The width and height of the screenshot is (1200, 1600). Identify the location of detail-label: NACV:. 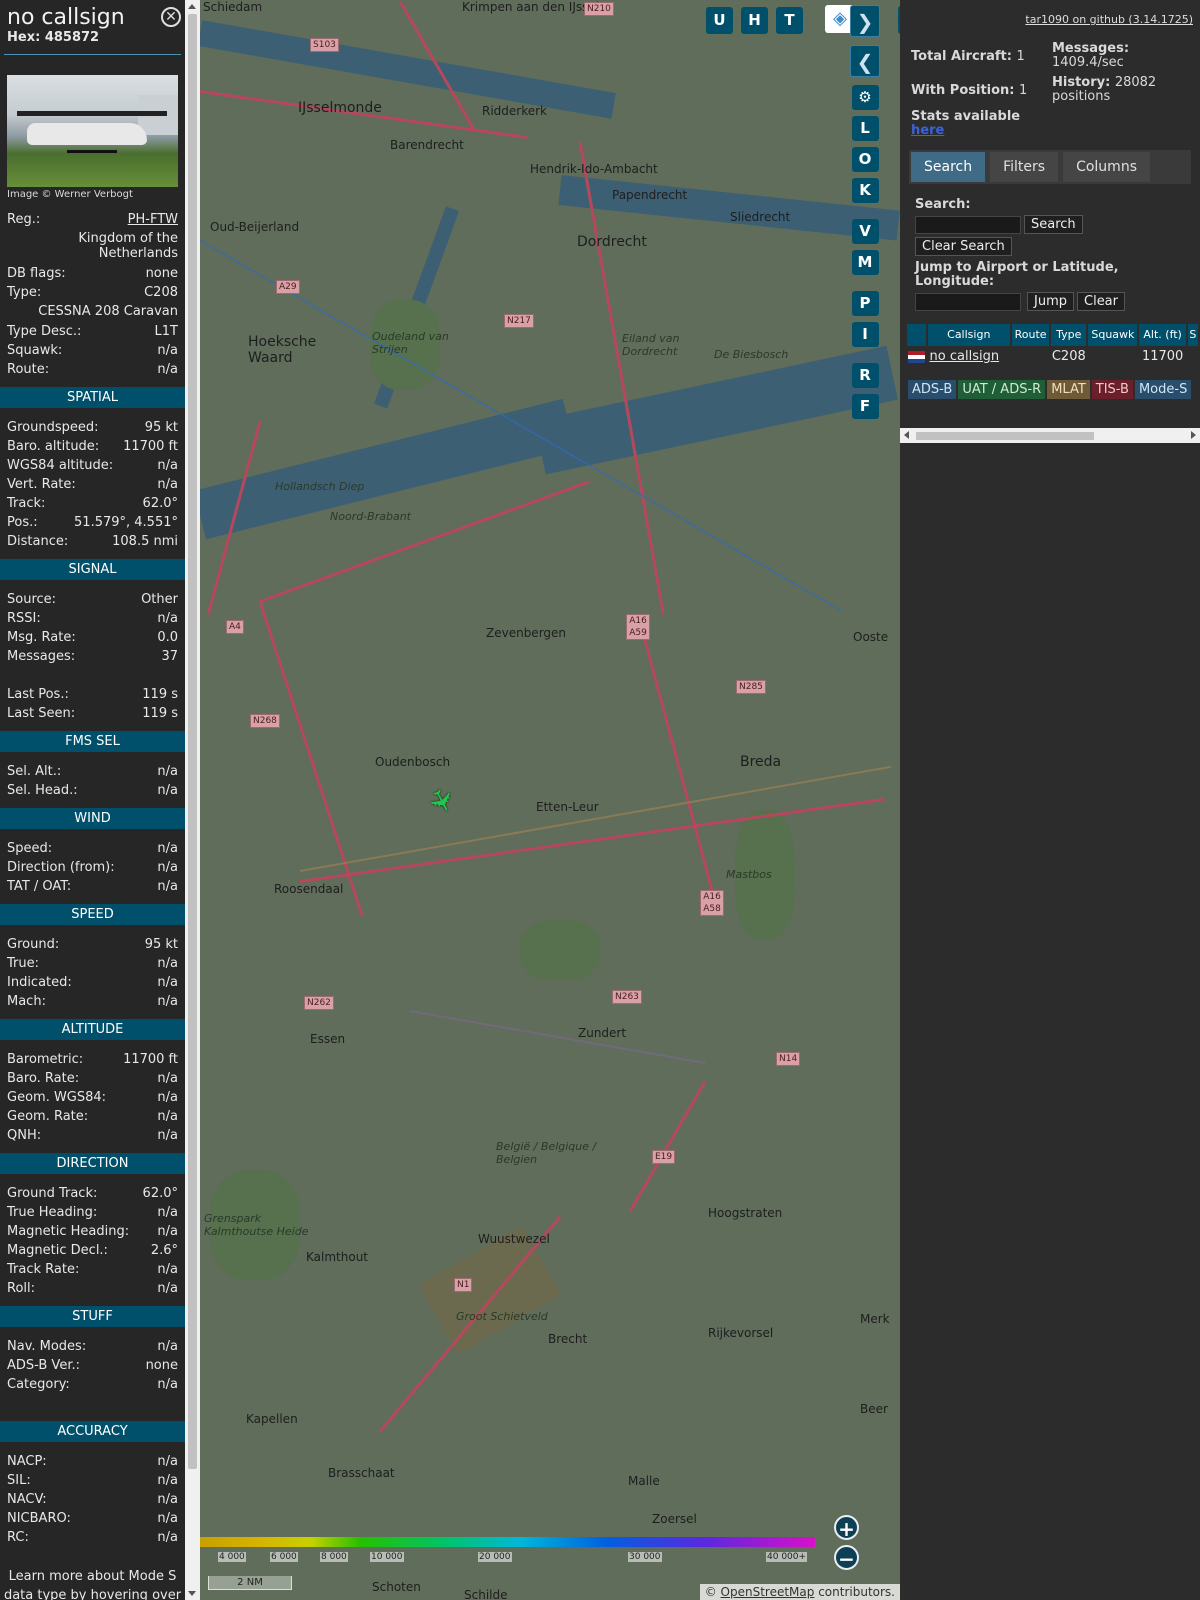
(27, 1499).